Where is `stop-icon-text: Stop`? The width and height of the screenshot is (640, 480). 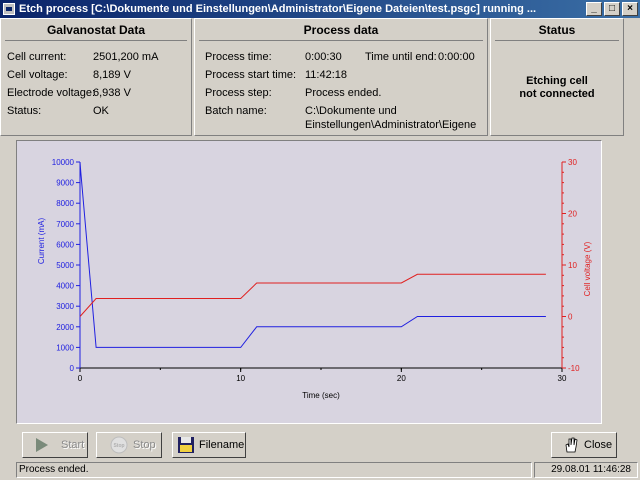
stop-icon-text: Stop is located at coordinates (118, 446).